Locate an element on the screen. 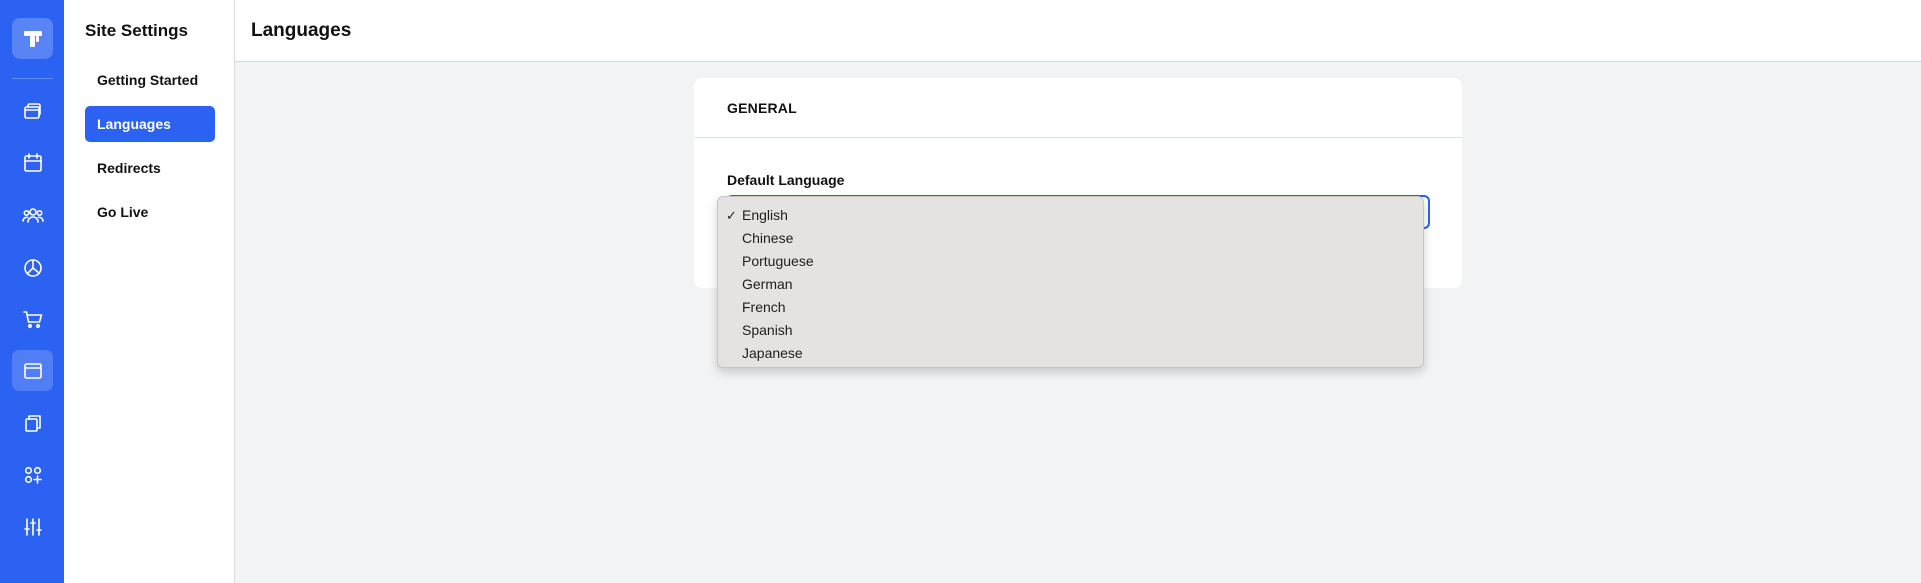 The image size is (1921, 583). sidebar-item-go-live: Go Live is located at coordinates (150, 212).